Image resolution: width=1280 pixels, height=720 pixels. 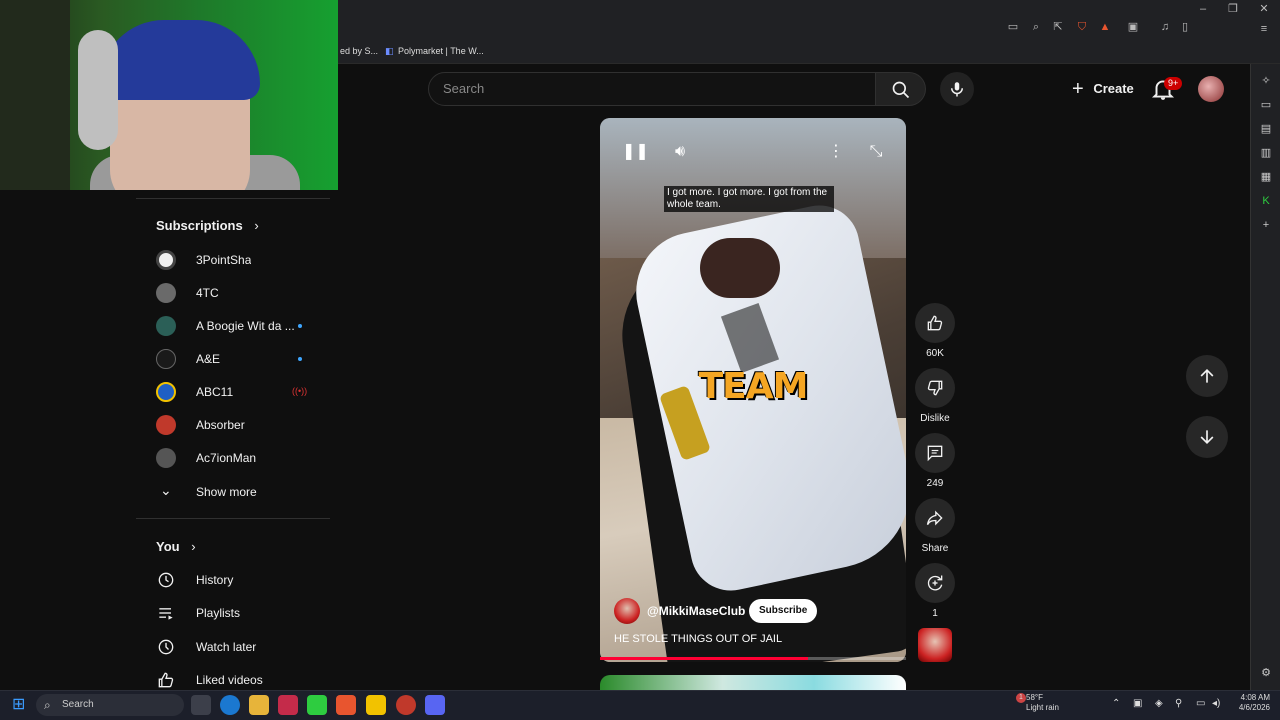 I want to click on reading-list-icon: ▦, so click(x=1266, y=177).